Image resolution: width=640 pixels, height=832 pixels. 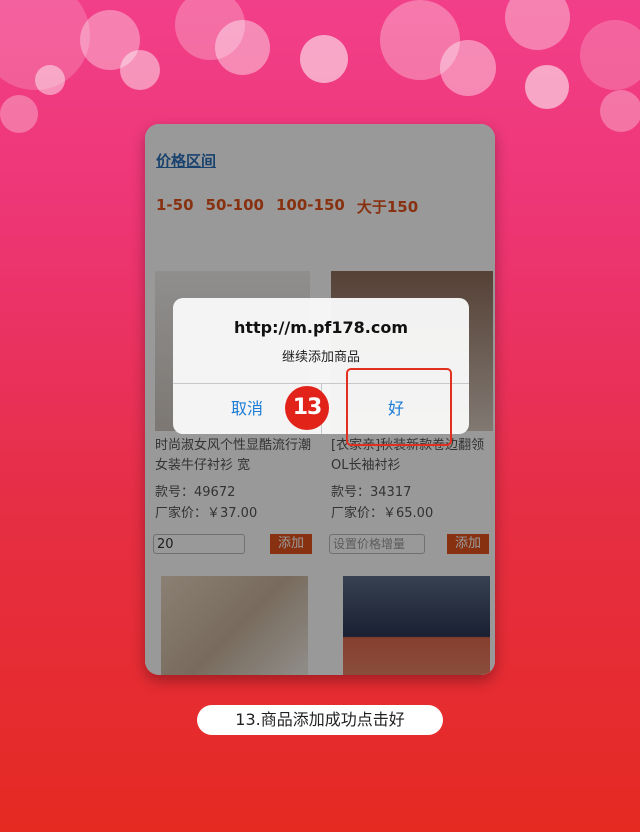 I want to click on ok-button-highlight, so click(x=399, y=407).